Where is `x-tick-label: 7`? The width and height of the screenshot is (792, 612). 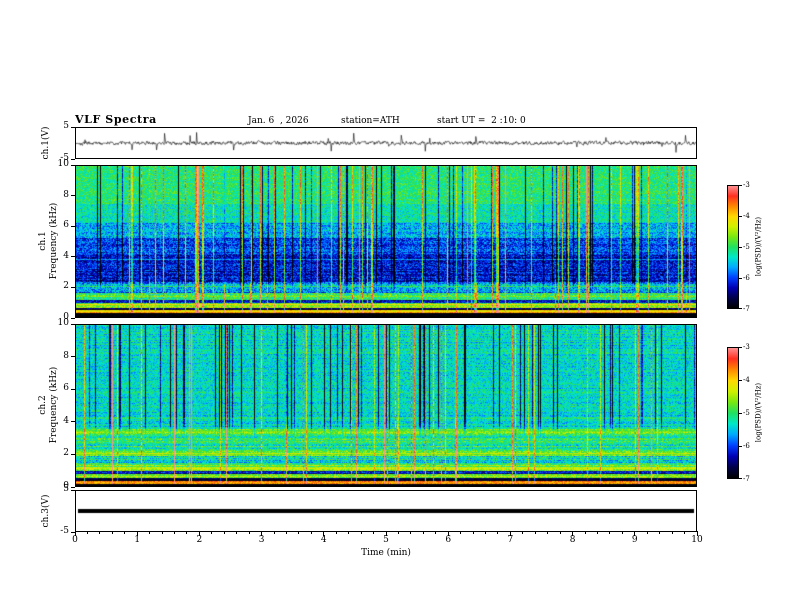 x-tick-label: 7 is located at coordinates (510, 540).